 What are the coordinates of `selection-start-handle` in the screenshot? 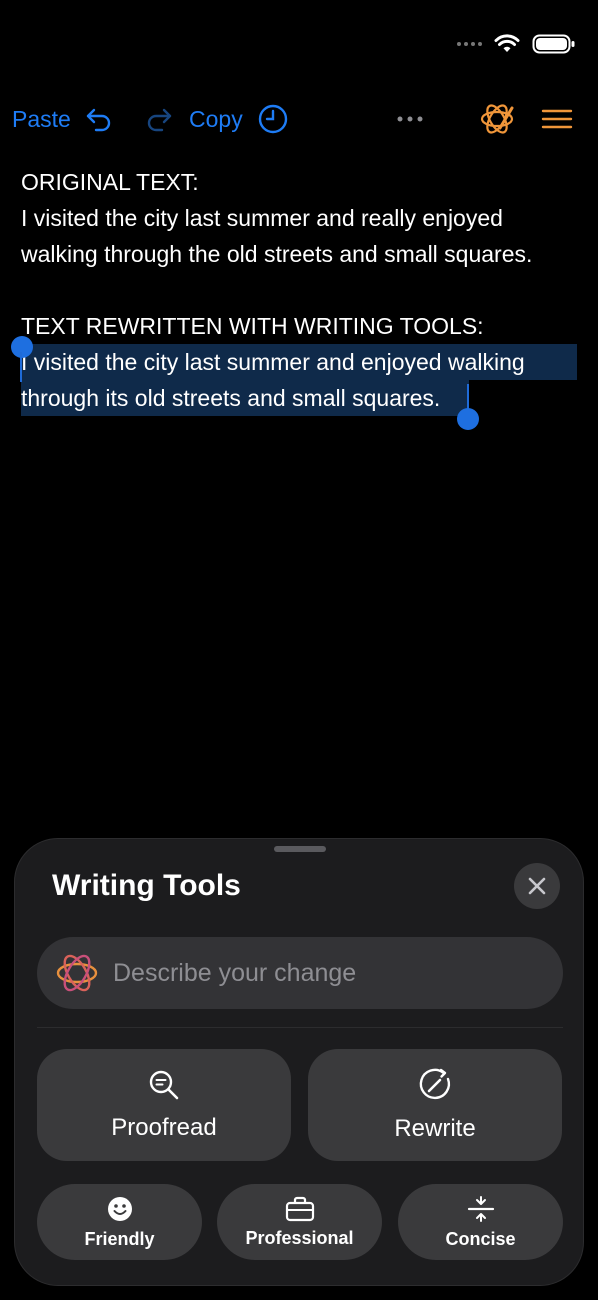 It's located at (22, 347).